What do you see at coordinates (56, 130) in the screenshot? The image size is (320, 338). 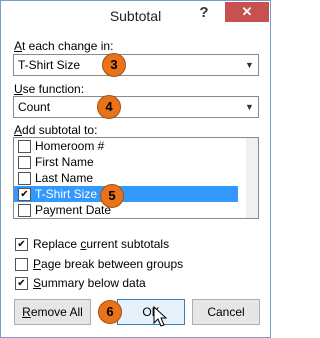 I see `add-subtotal-label: Add subtotal to:` at bounding box center [56, 130].